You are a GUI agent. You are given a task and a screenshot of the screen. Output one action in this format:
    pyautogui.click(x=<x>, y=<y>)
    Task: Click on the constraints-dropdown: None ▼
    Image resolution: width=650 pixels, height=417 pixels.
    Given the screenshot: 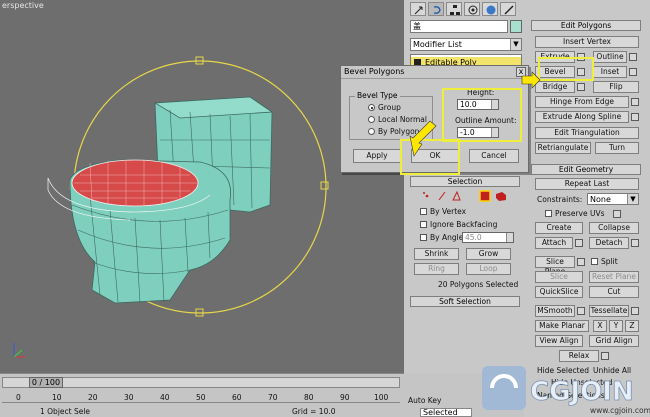 What is the action you would take?
    pyautogui.click(x=613, y=199)
    